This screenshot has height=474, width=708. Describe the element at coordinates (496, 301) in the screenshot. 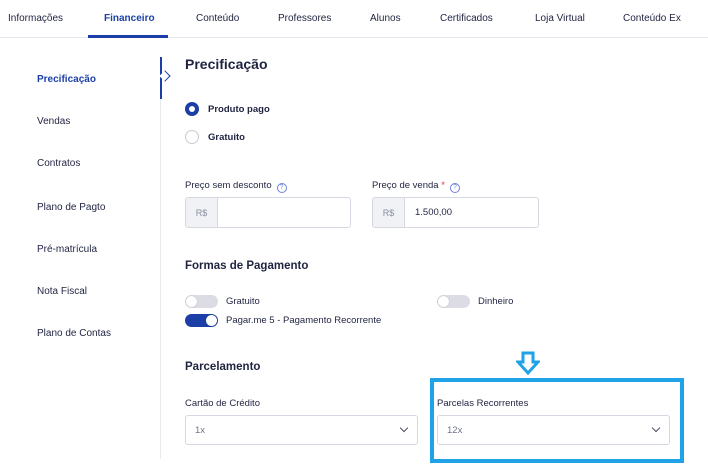

I see `toggle-dinheiro-label: Dinheiro` at that location.